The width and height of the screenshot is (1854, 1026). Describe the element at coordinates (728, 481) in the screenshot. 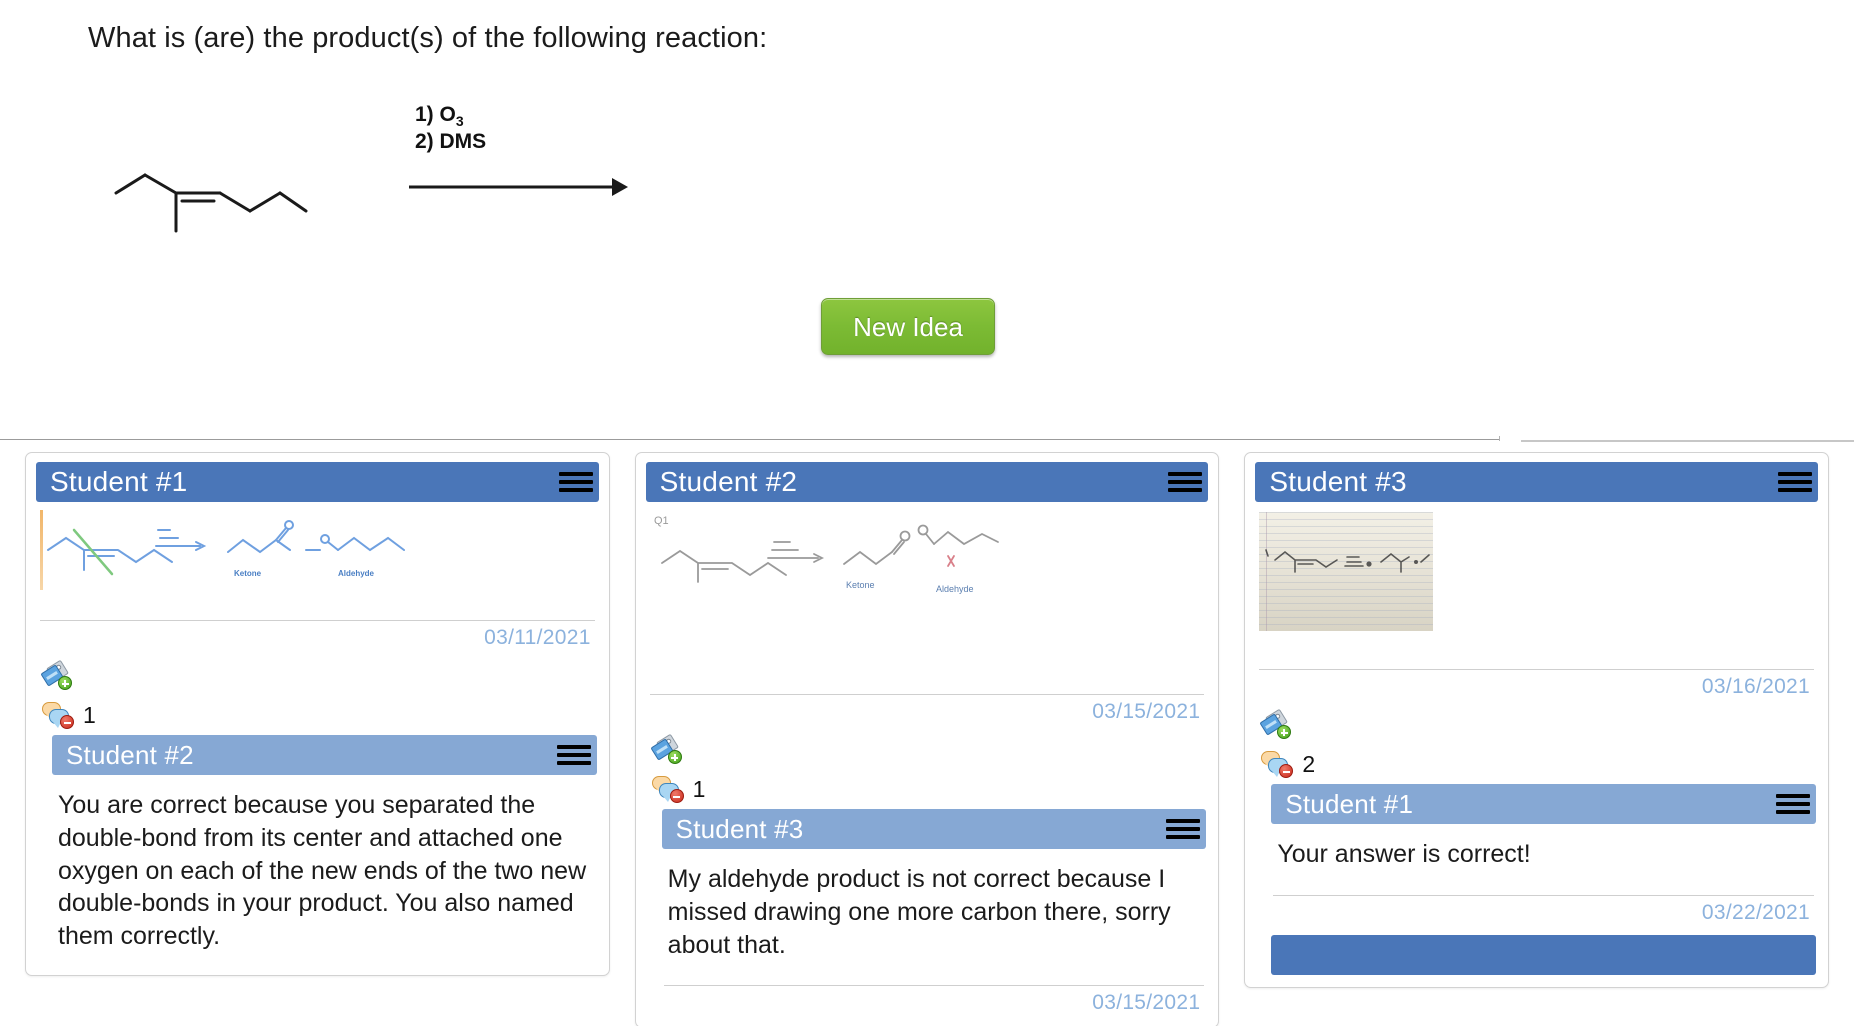

I see `card-title: Student #2` at that location.